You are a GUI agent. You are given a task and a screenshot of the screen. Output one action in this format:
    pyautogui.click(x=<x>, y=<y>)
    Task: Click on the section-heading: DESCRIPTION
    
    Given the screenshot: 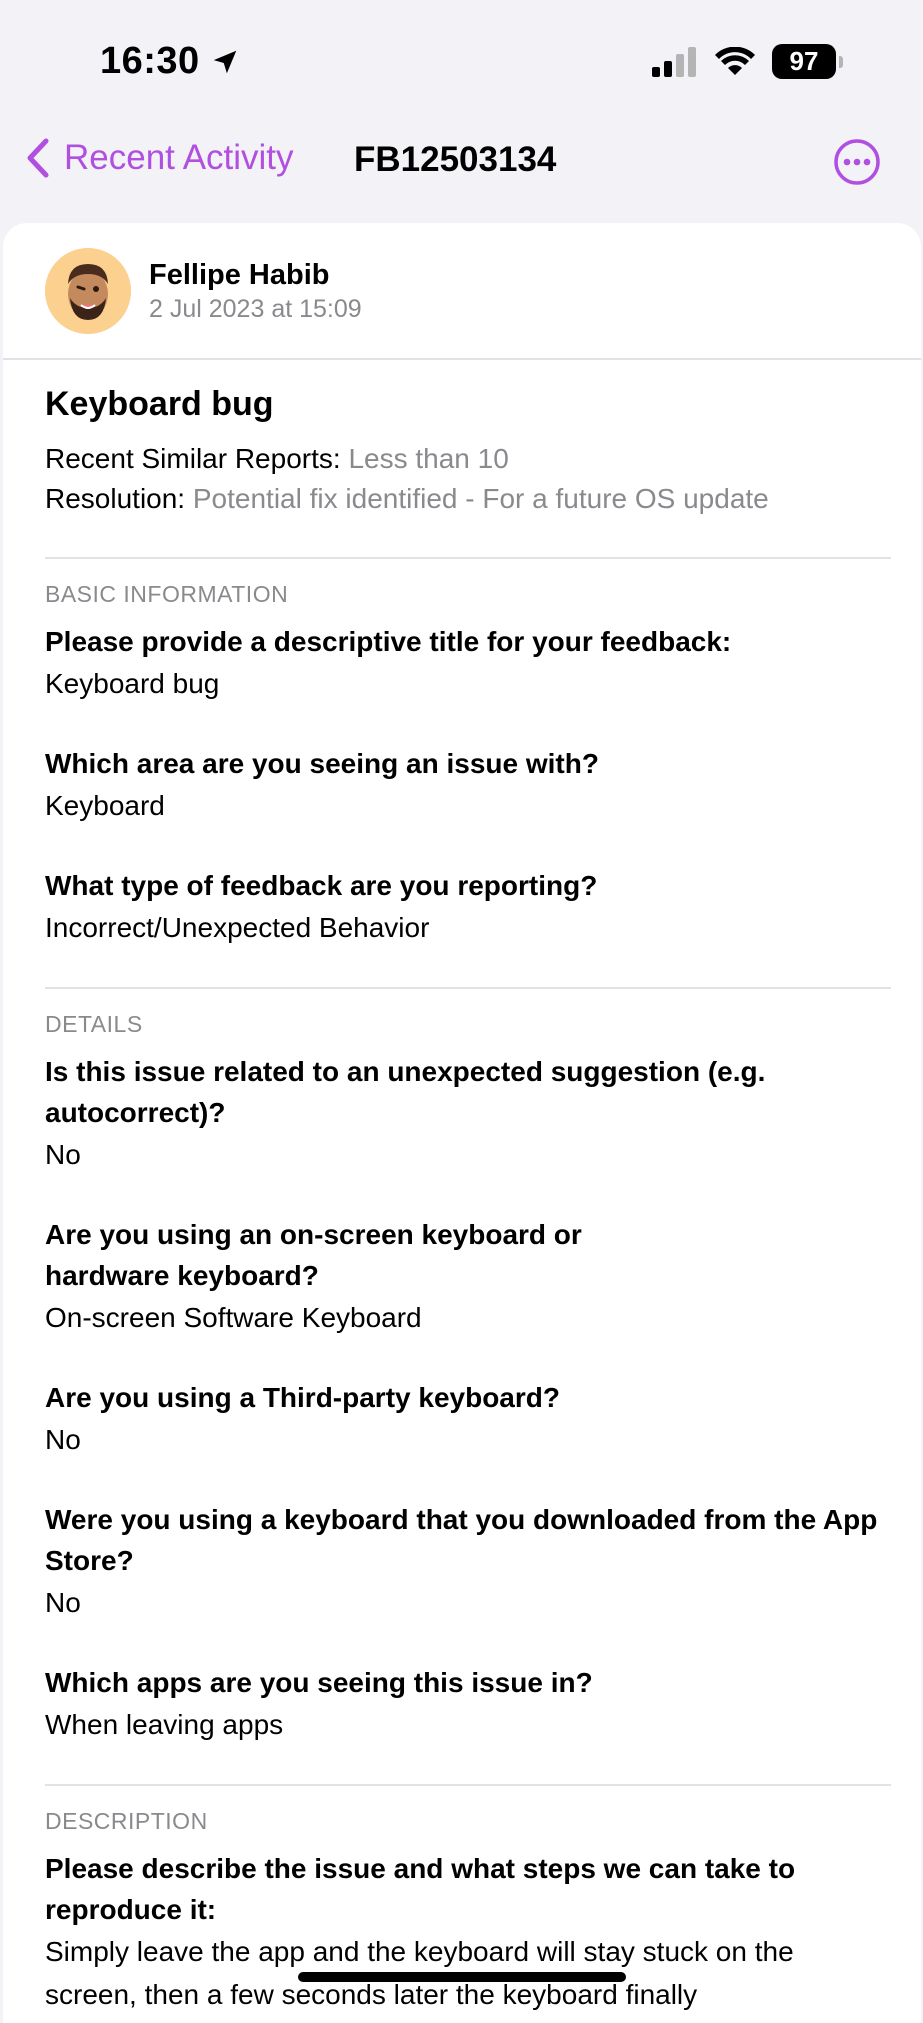 What is the action you would take?
    pyautogui.click(x=126, y=1821)
    